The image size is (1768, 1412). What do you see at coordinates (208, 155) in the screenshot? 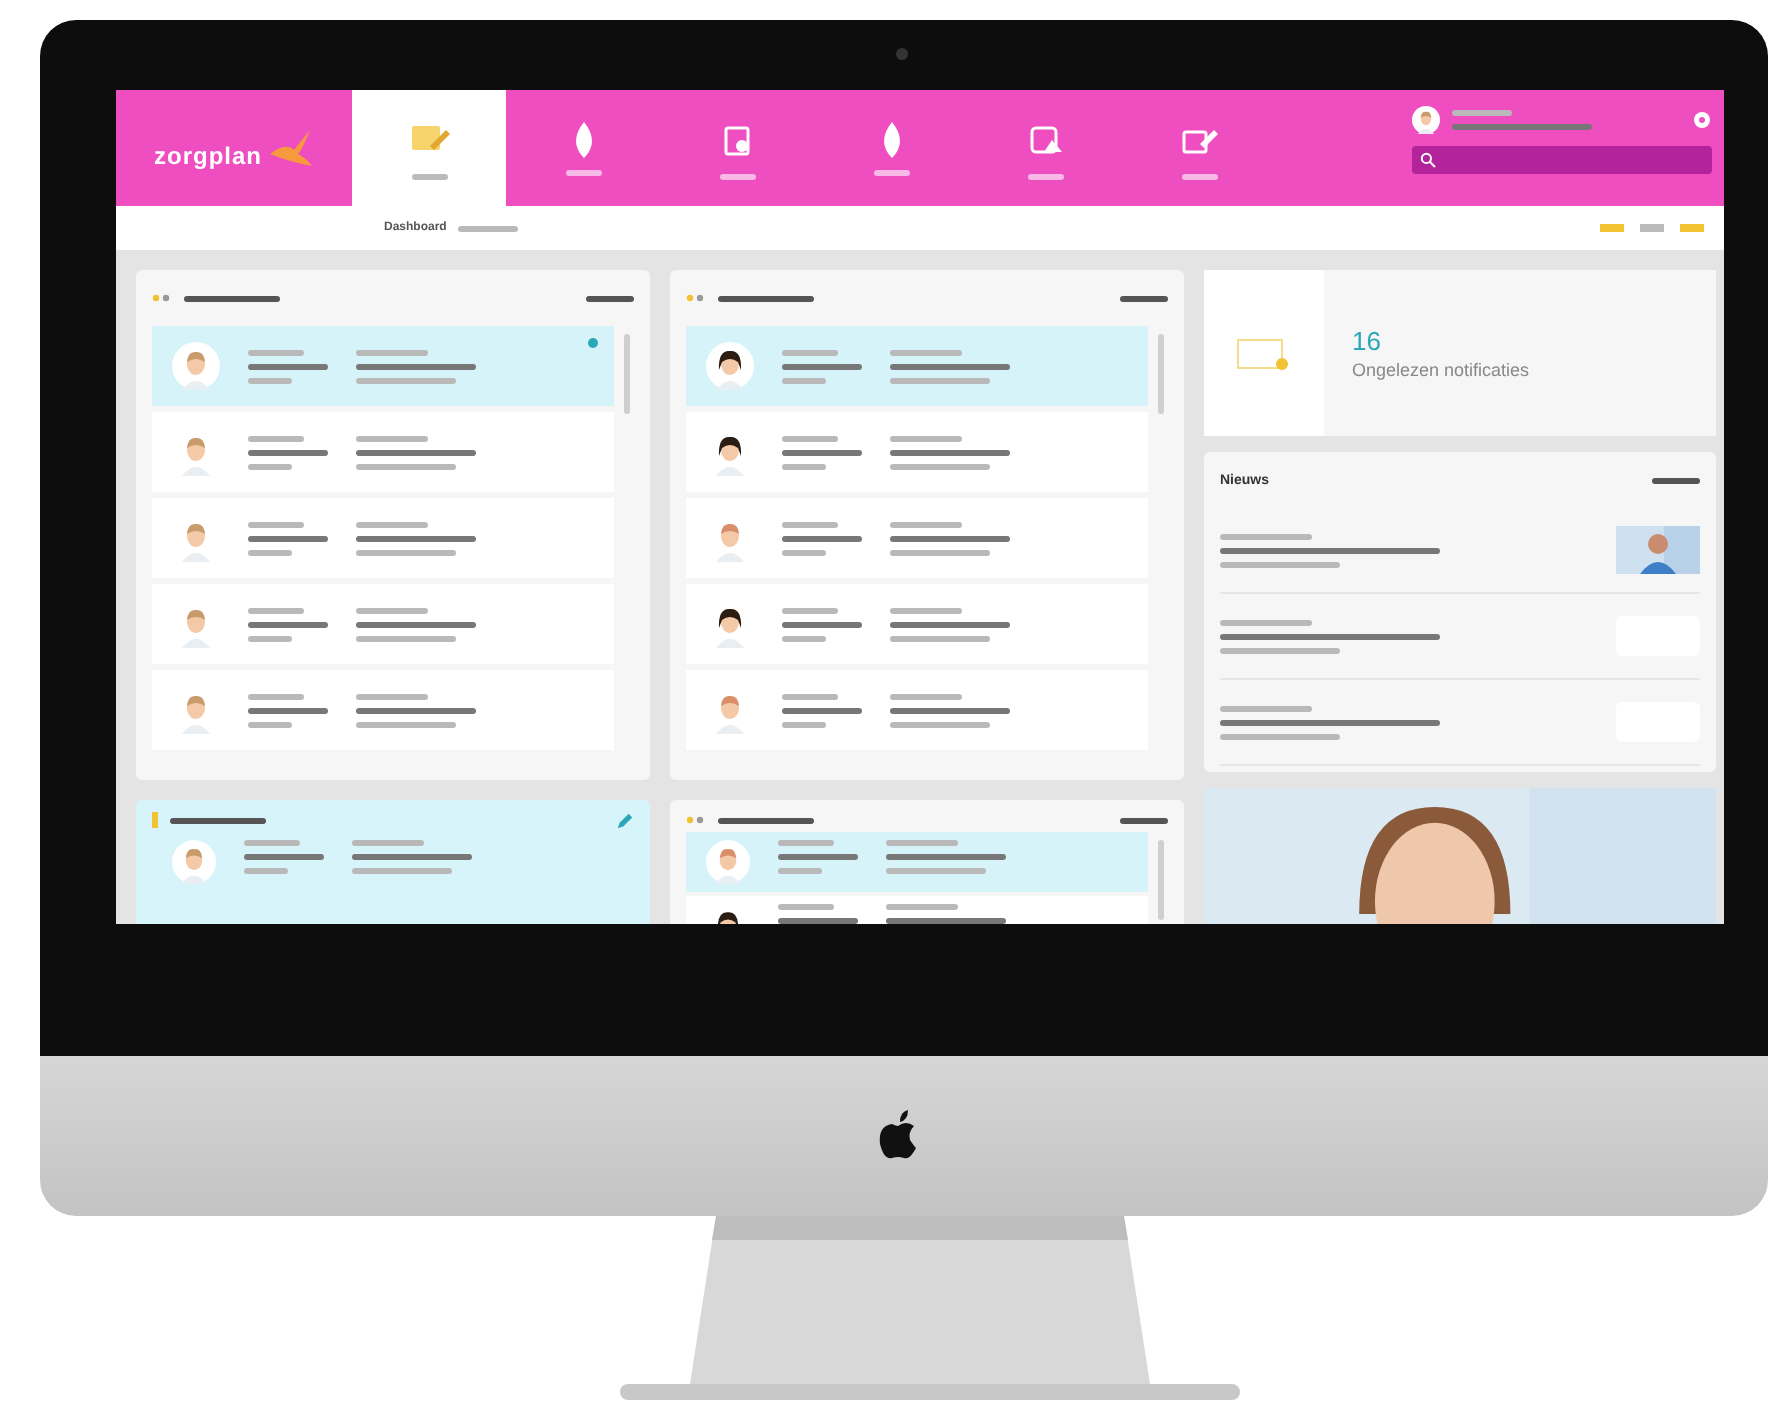
I see `logo-text: zorgplan` at bounding box center [208, 155].